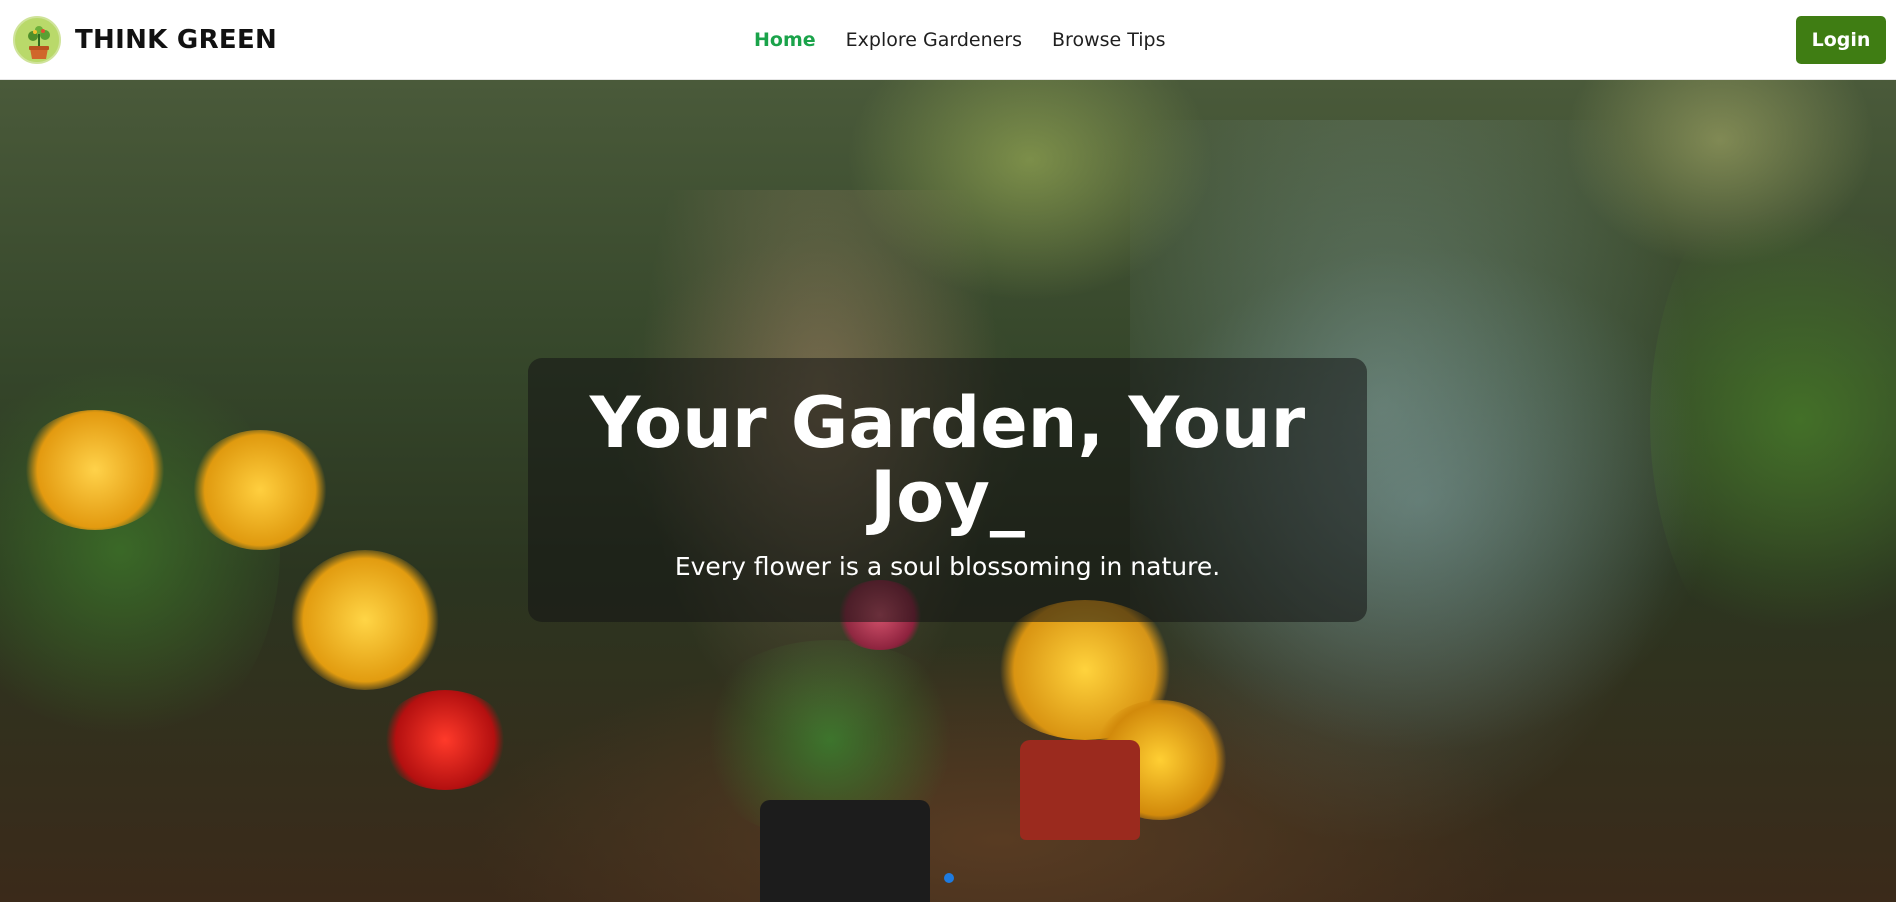 This screenshot has height=902, width=1896. What do you see at coordinates (947, 460) in the screenshot?
I see `hero-title: Your Garden, Your Joy_` at bounding box center [947, 460].